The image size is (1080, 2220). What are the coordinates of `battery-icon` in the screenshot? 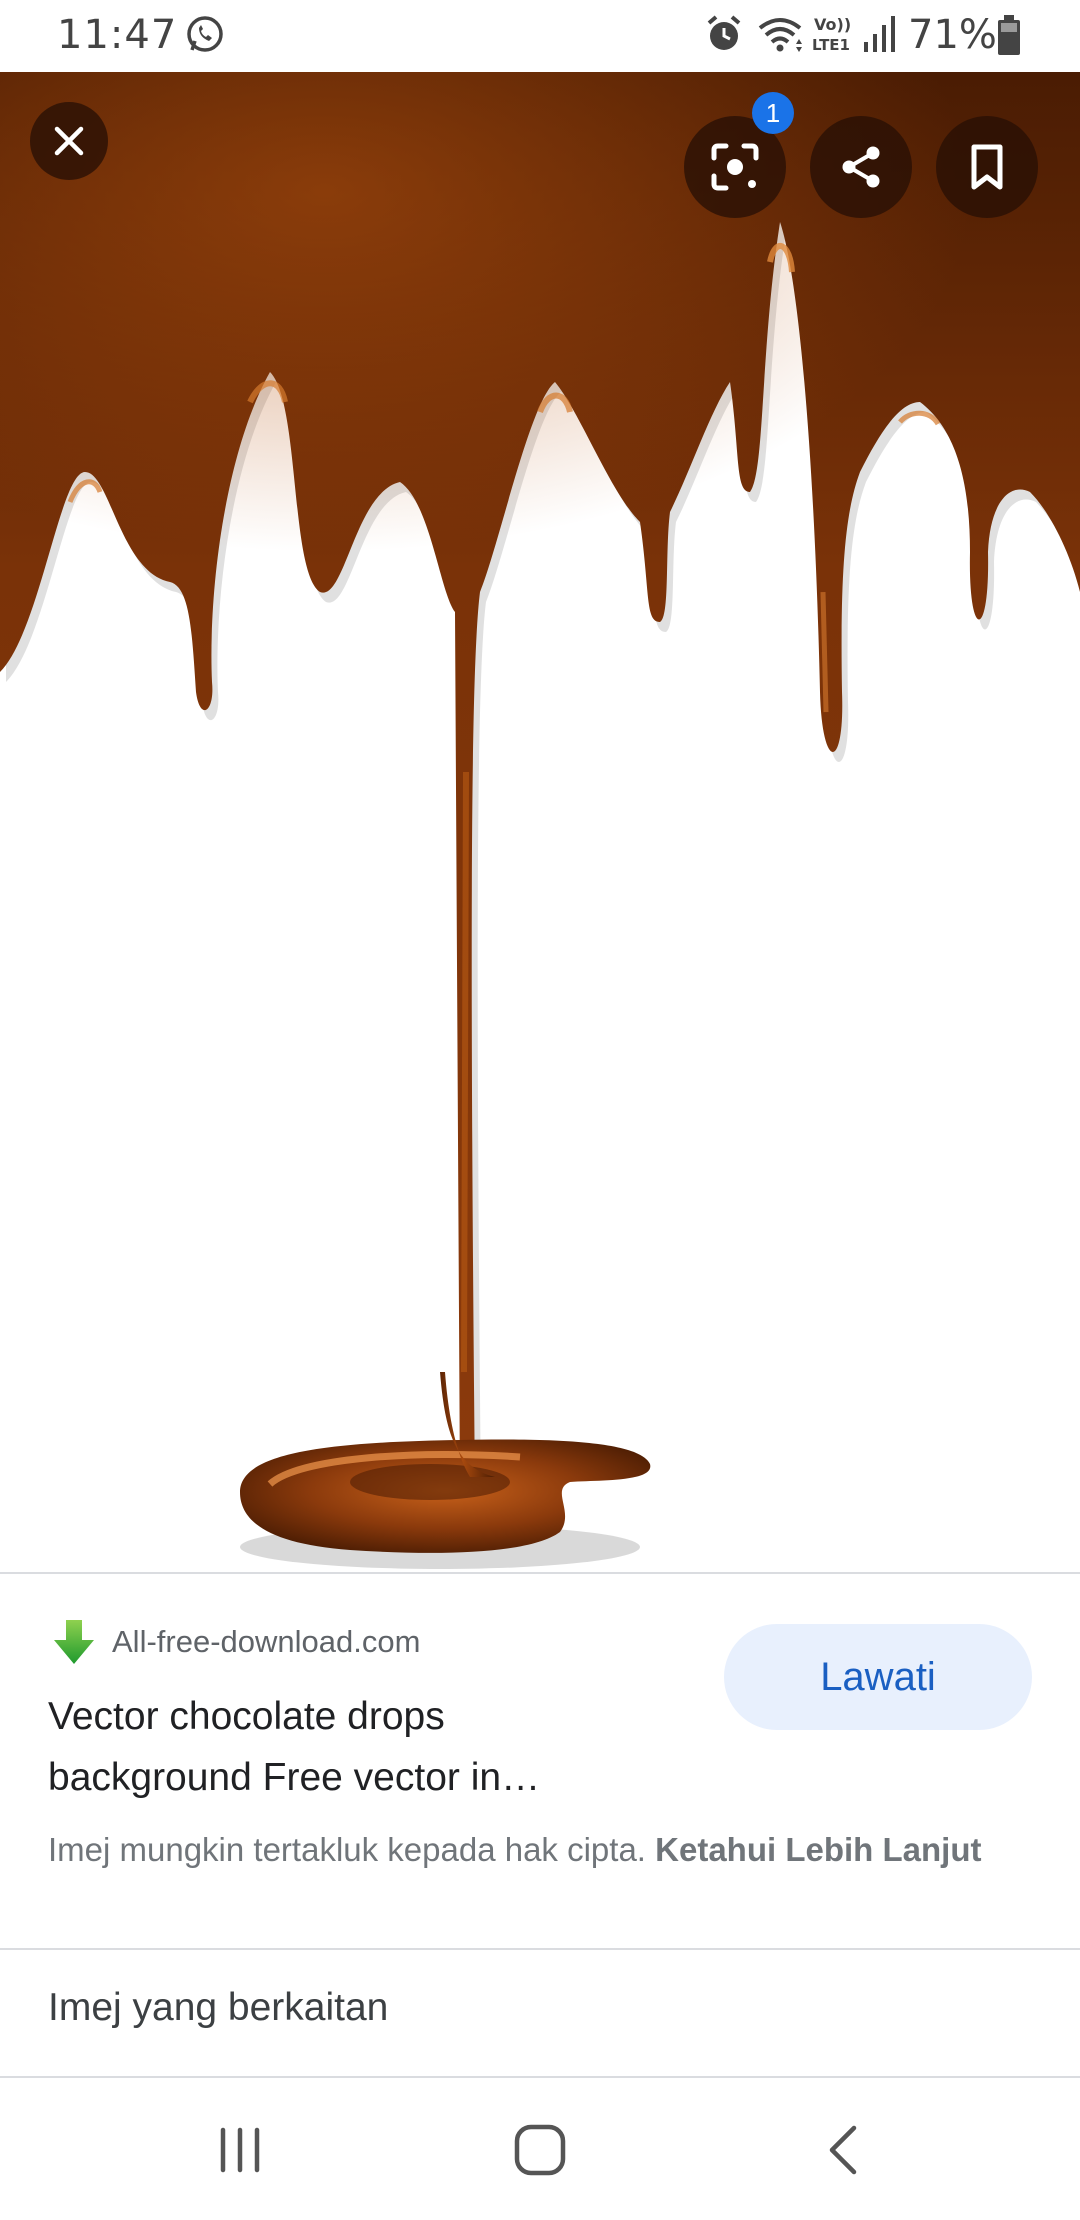 It's located at (1009, 35).